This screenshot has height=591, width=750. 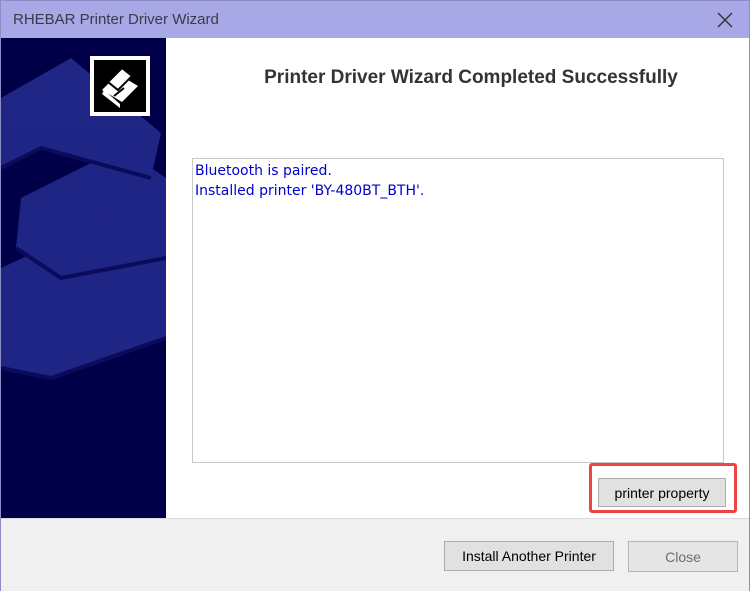 I want to click on close-icon, so click(x=725, y=20).